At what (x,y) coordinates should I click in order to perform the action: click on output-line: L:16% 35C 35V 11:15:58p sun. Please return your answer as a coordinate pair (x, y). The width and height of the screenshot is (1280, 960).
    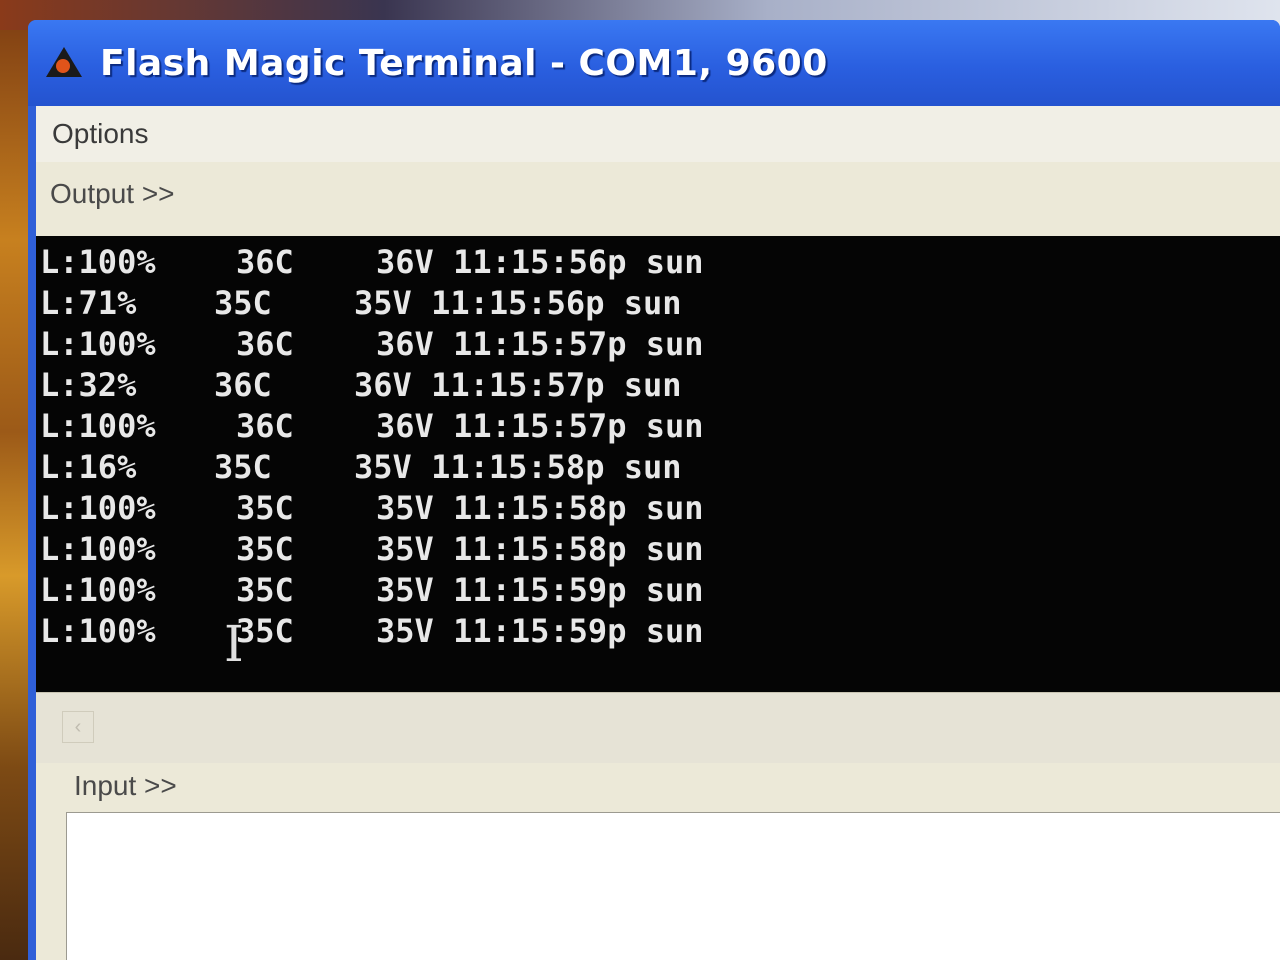
    Looking at the image, I should click on (658, 467).